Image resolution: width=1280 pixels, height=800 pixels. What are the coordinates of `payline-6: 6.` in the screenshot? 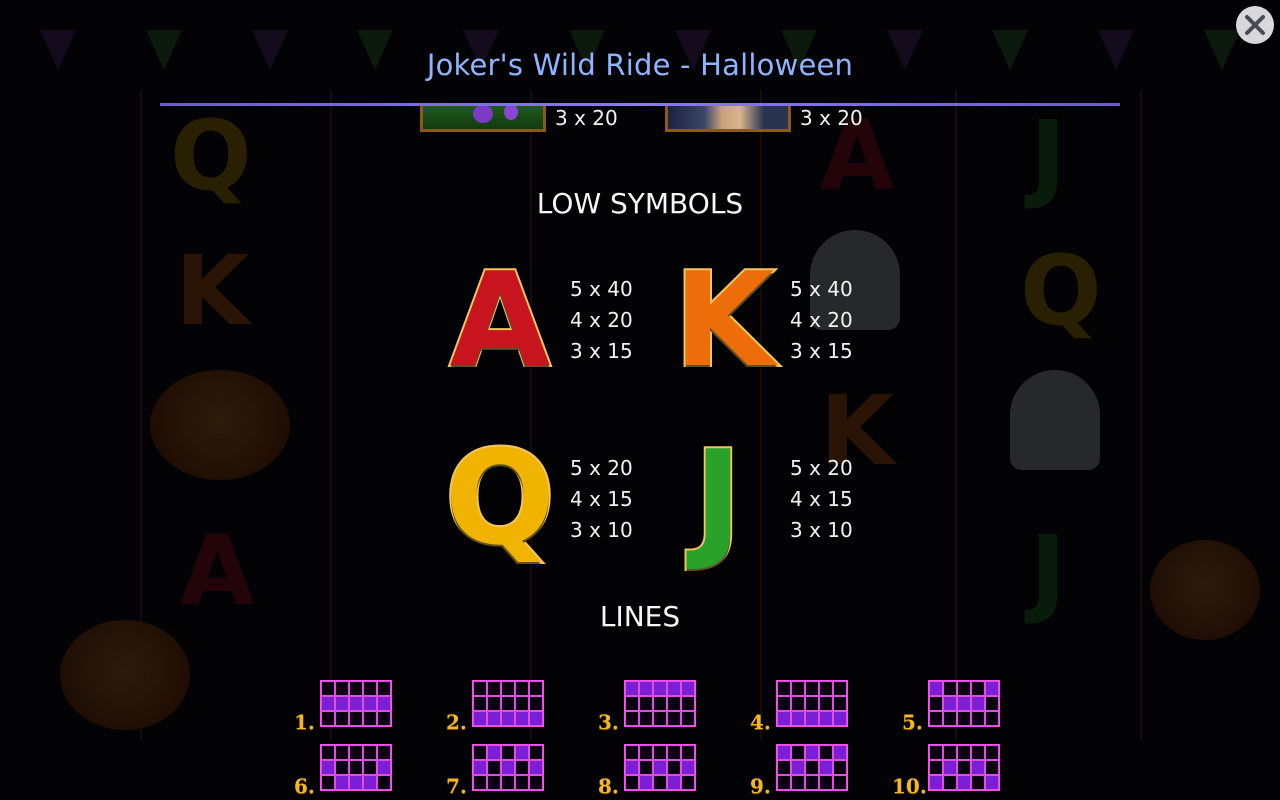 It's located at (332, 771).